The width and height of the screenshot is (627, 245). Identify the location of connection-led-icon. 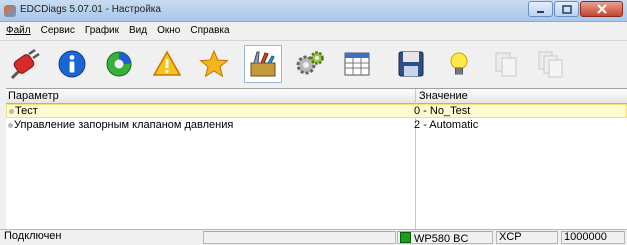
(405, 237).